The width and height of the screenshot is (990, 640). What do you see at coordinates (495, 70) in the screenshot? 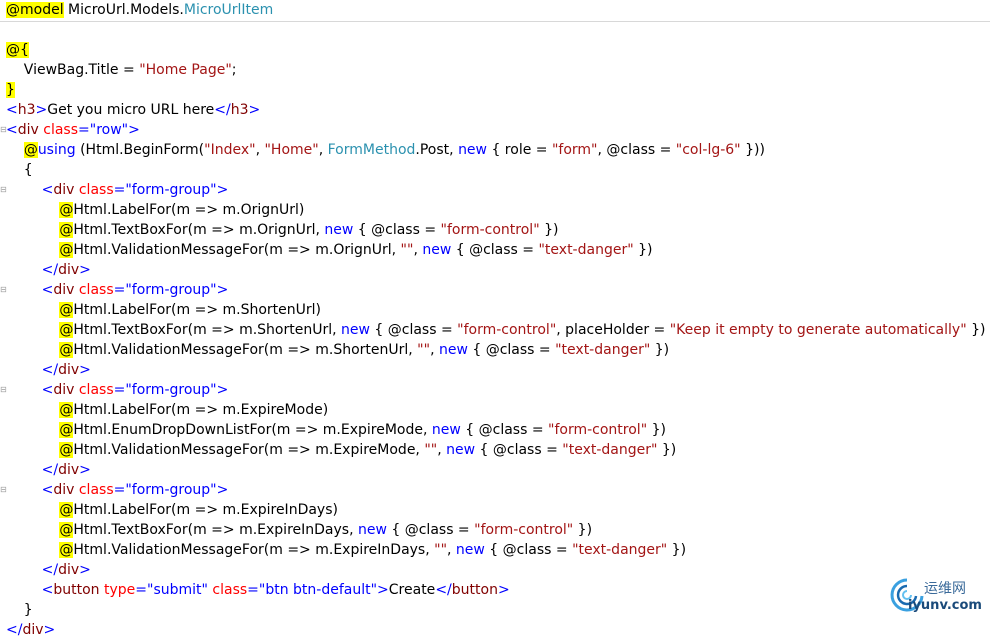
I see `code-line: ViewBag.Title = "Home Page";` at bounding box center [495, 70].